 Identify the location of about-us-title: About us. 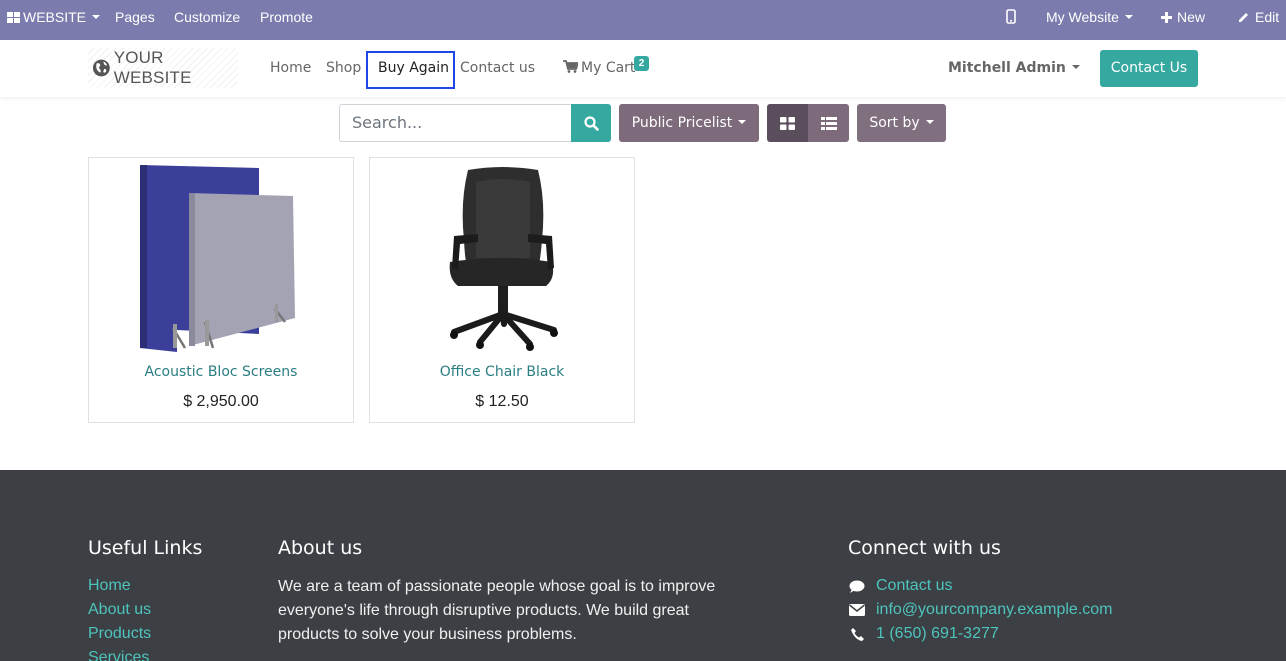
(320, 548).